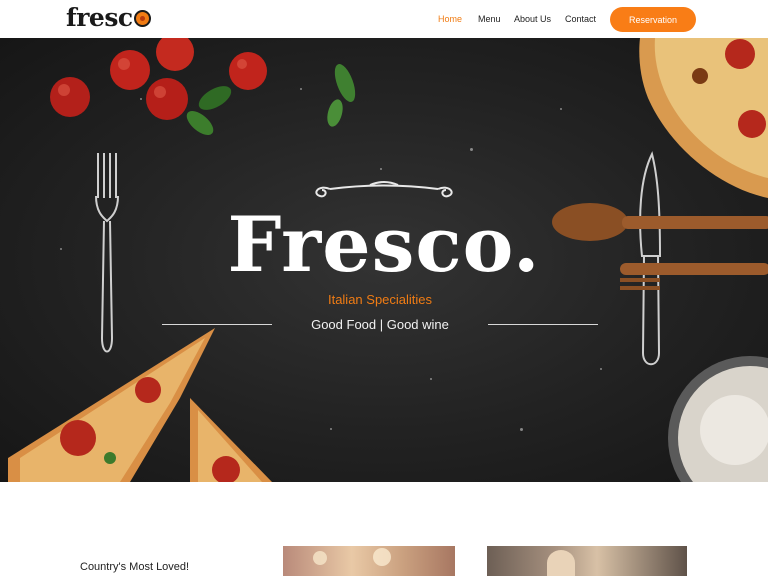 The height and width of the screenshot is (576, 768). Describe the element at coordinates (158, 79) in the screenshot. I see `tomatoes-icon` at that location.